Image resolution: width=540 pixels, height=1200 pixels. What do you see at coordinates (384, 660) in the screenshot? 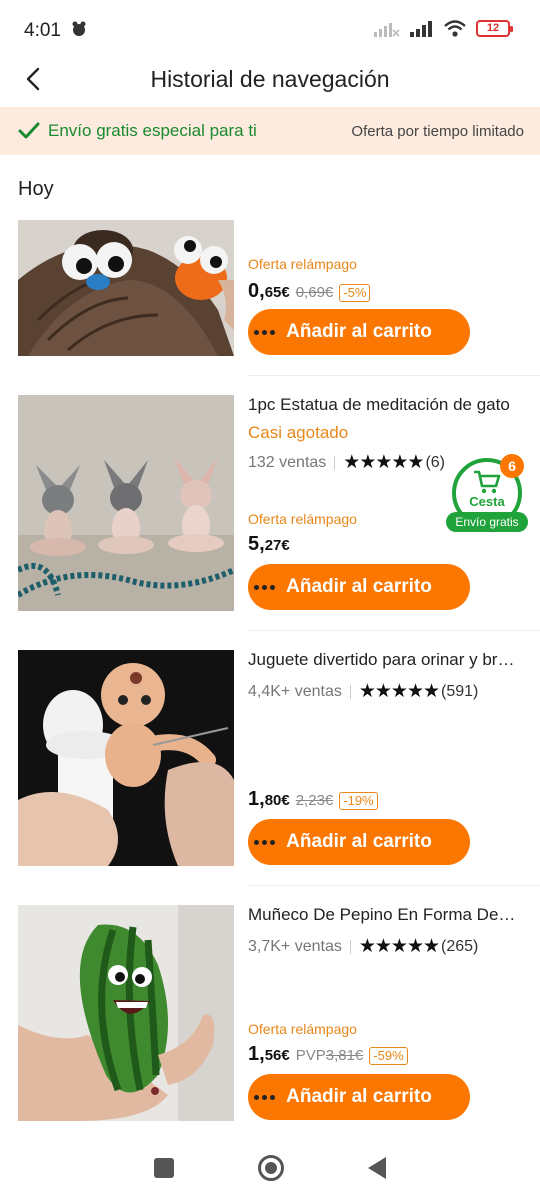
I see `product-title: Juguete divertido para orinar y bromear` at bounding box center [384, 660].